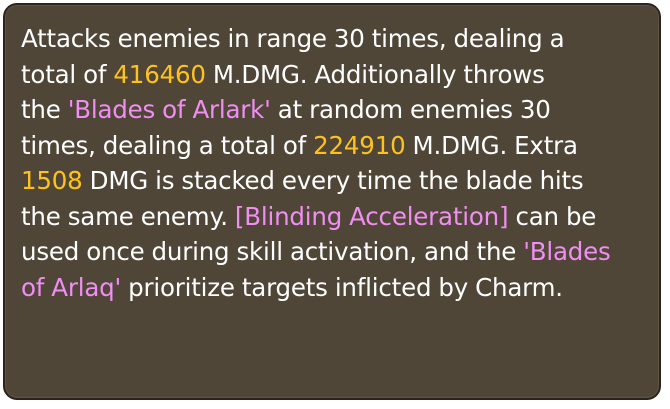 This screenshot has width=670, height=409. What do you see at coordinates (52, 180) in the screenshot?
I see `damage-value: 1508` at bounding box center [52, 180].